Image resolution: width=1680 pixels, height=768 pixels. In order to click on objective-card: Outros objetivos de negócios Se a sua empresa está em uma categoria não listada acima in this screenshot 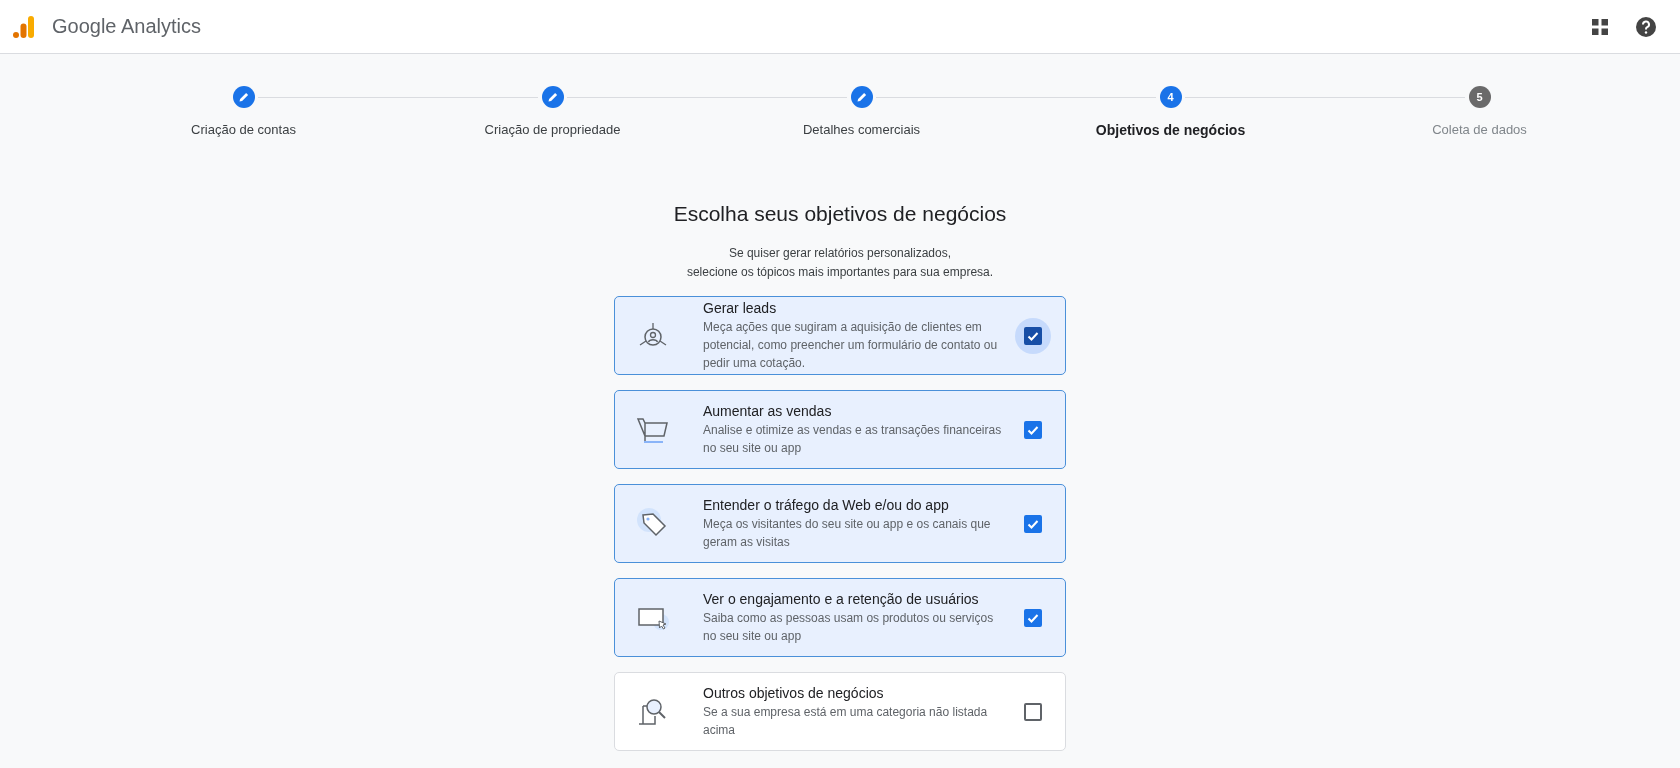, I will do `click(840, 711)`.